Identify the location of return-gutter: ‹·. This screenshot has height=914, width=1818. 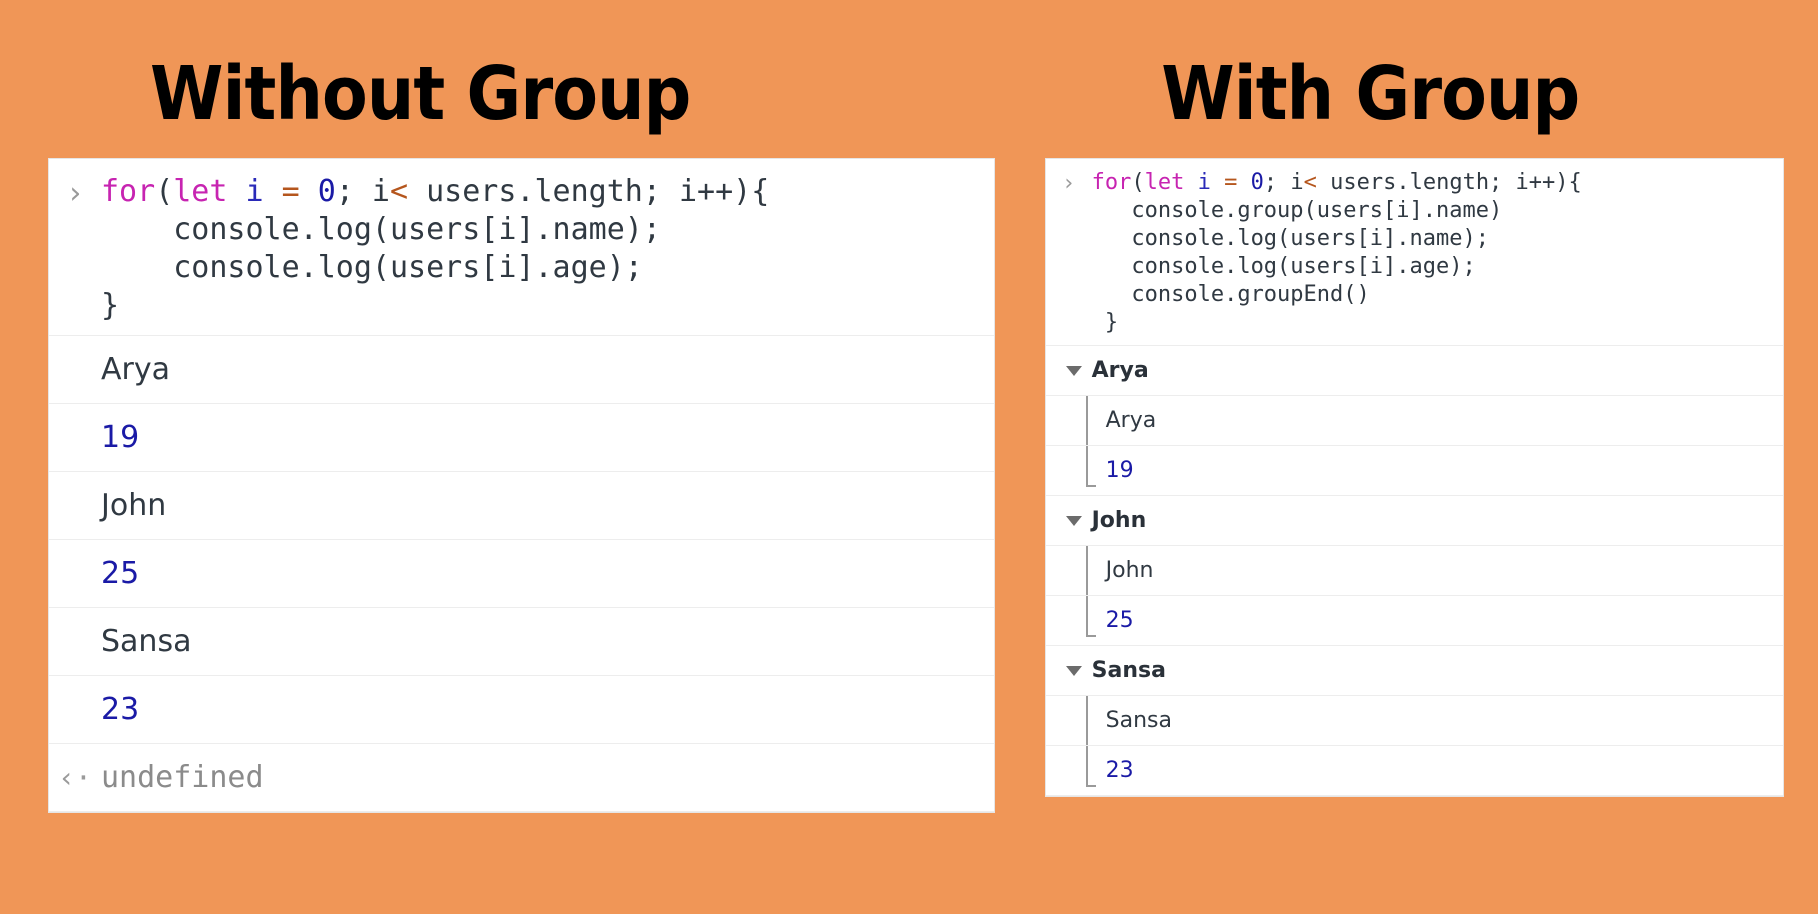
(75, 777).